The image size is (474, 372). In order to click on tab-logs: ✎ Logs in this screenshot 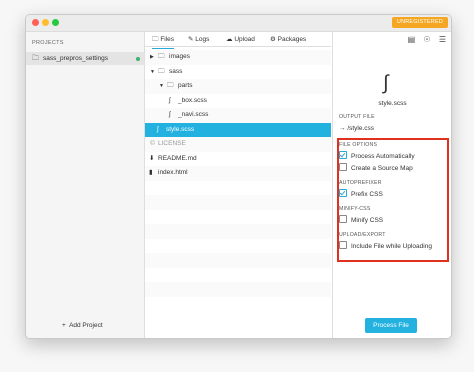, I will do `click(198, 39)`.